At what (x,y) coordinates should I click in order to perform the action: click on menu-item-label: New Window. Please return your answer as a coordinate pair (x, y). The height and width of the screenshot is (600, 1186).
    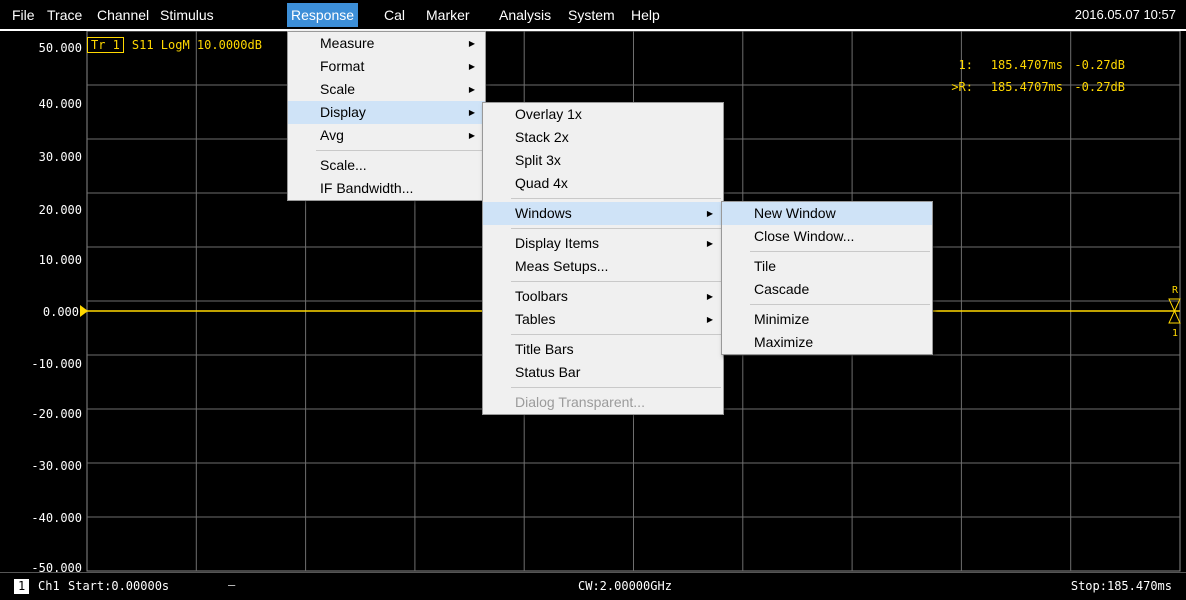
    Looking at the image, I should click on (795, 213).